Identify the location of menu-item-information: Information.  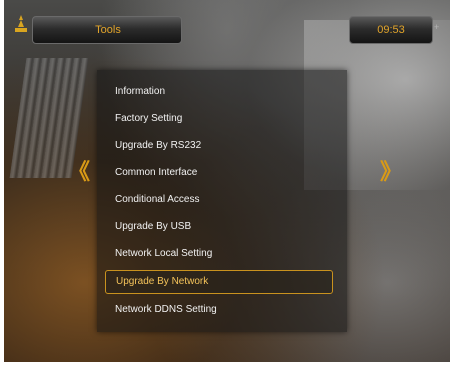
(219, 92).